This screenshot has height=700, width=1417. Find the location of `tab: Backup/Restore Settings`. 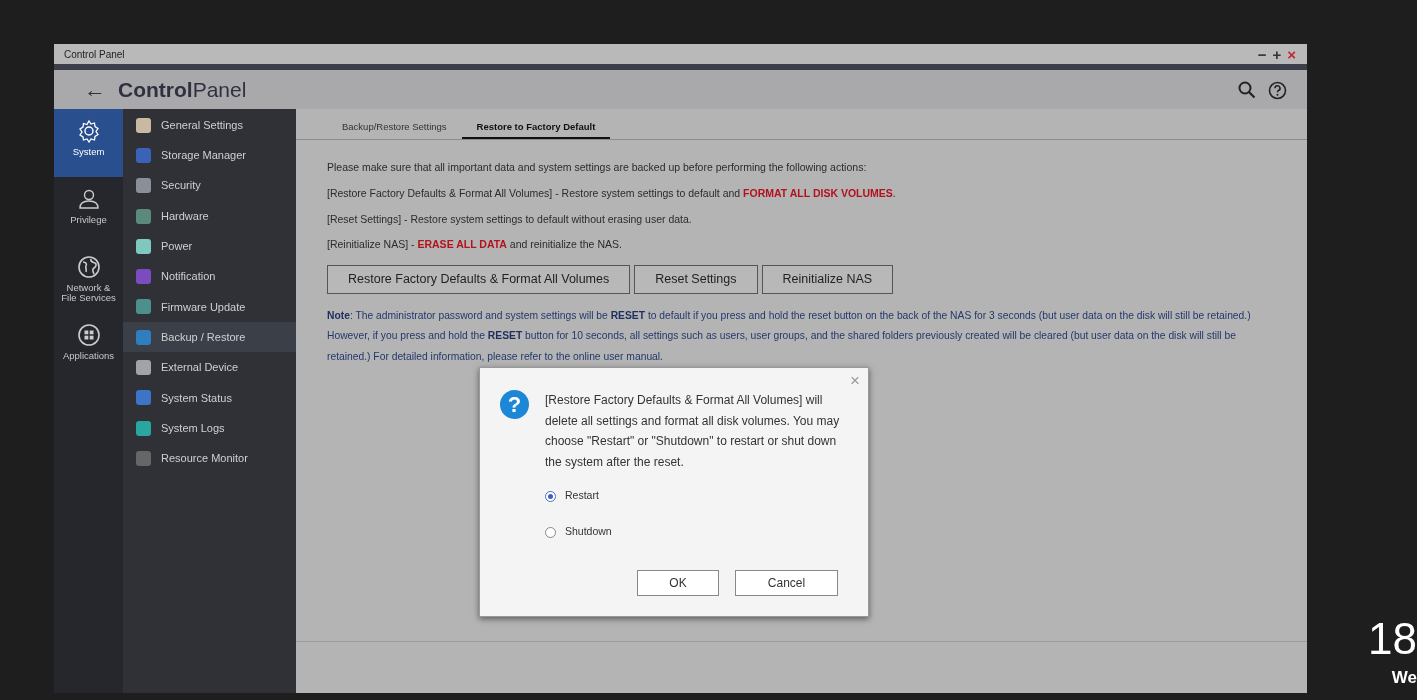

tab: Backup/Restore Settings is located at coordinates (394, 129).